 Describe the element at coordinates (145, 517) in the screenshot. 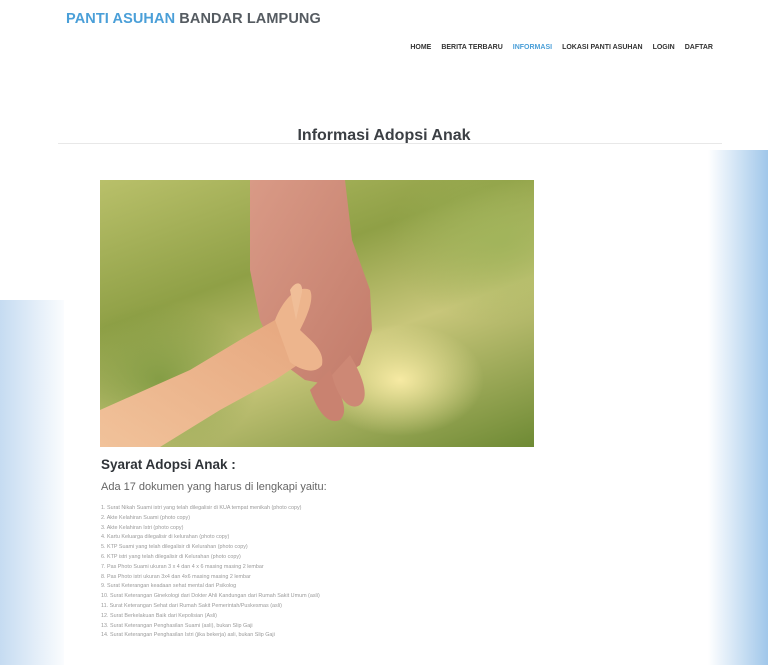

I see `list-item: 2. Akte Kelahiran Suami (photo copy)` at that location.